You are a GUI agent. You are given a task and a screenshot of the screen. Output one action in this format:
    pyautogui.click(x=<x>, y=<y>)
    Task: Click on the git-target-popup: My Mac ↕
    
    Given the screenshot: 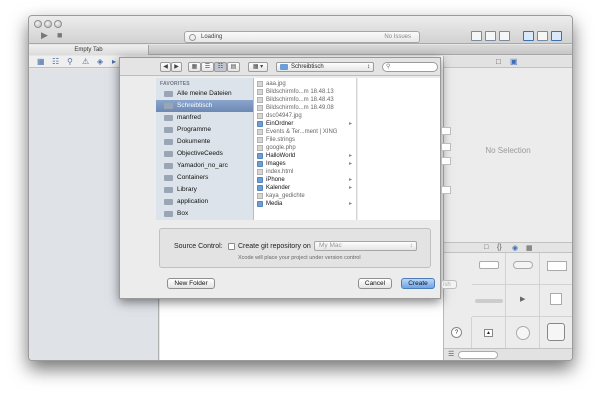 What is the action you would take?
    pyautogui.click(x=365, y=246)
    